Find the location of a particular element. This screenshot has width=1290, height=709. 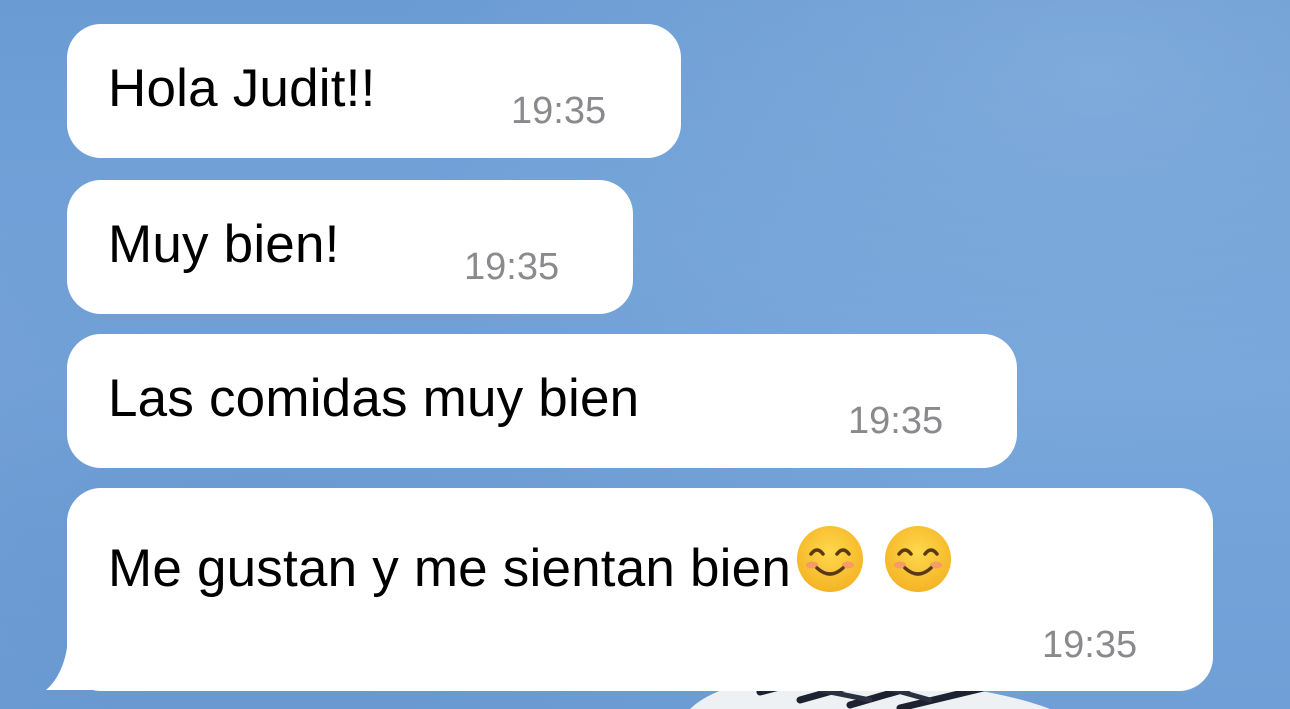

message-text: Hola Judit!! is located at coordinates (242, 88).